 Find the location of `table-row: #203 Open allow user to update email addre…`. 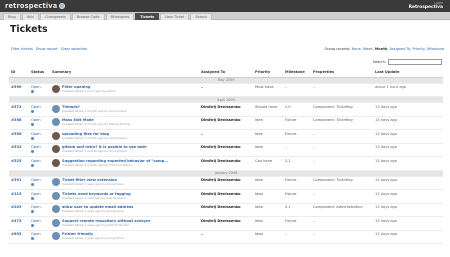

table-row: #203 Open allow user to update email addre… is located at coordinates (226, 210).